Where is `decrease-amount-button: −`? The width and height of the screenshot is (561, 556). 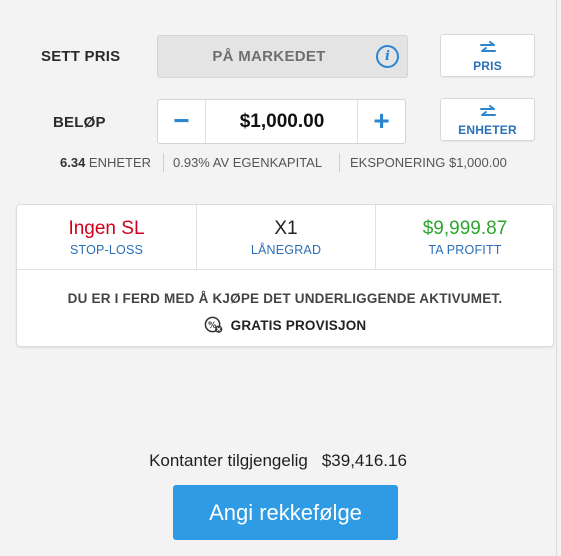 decrease-amount-button: − is located at coordinates (182, 121).